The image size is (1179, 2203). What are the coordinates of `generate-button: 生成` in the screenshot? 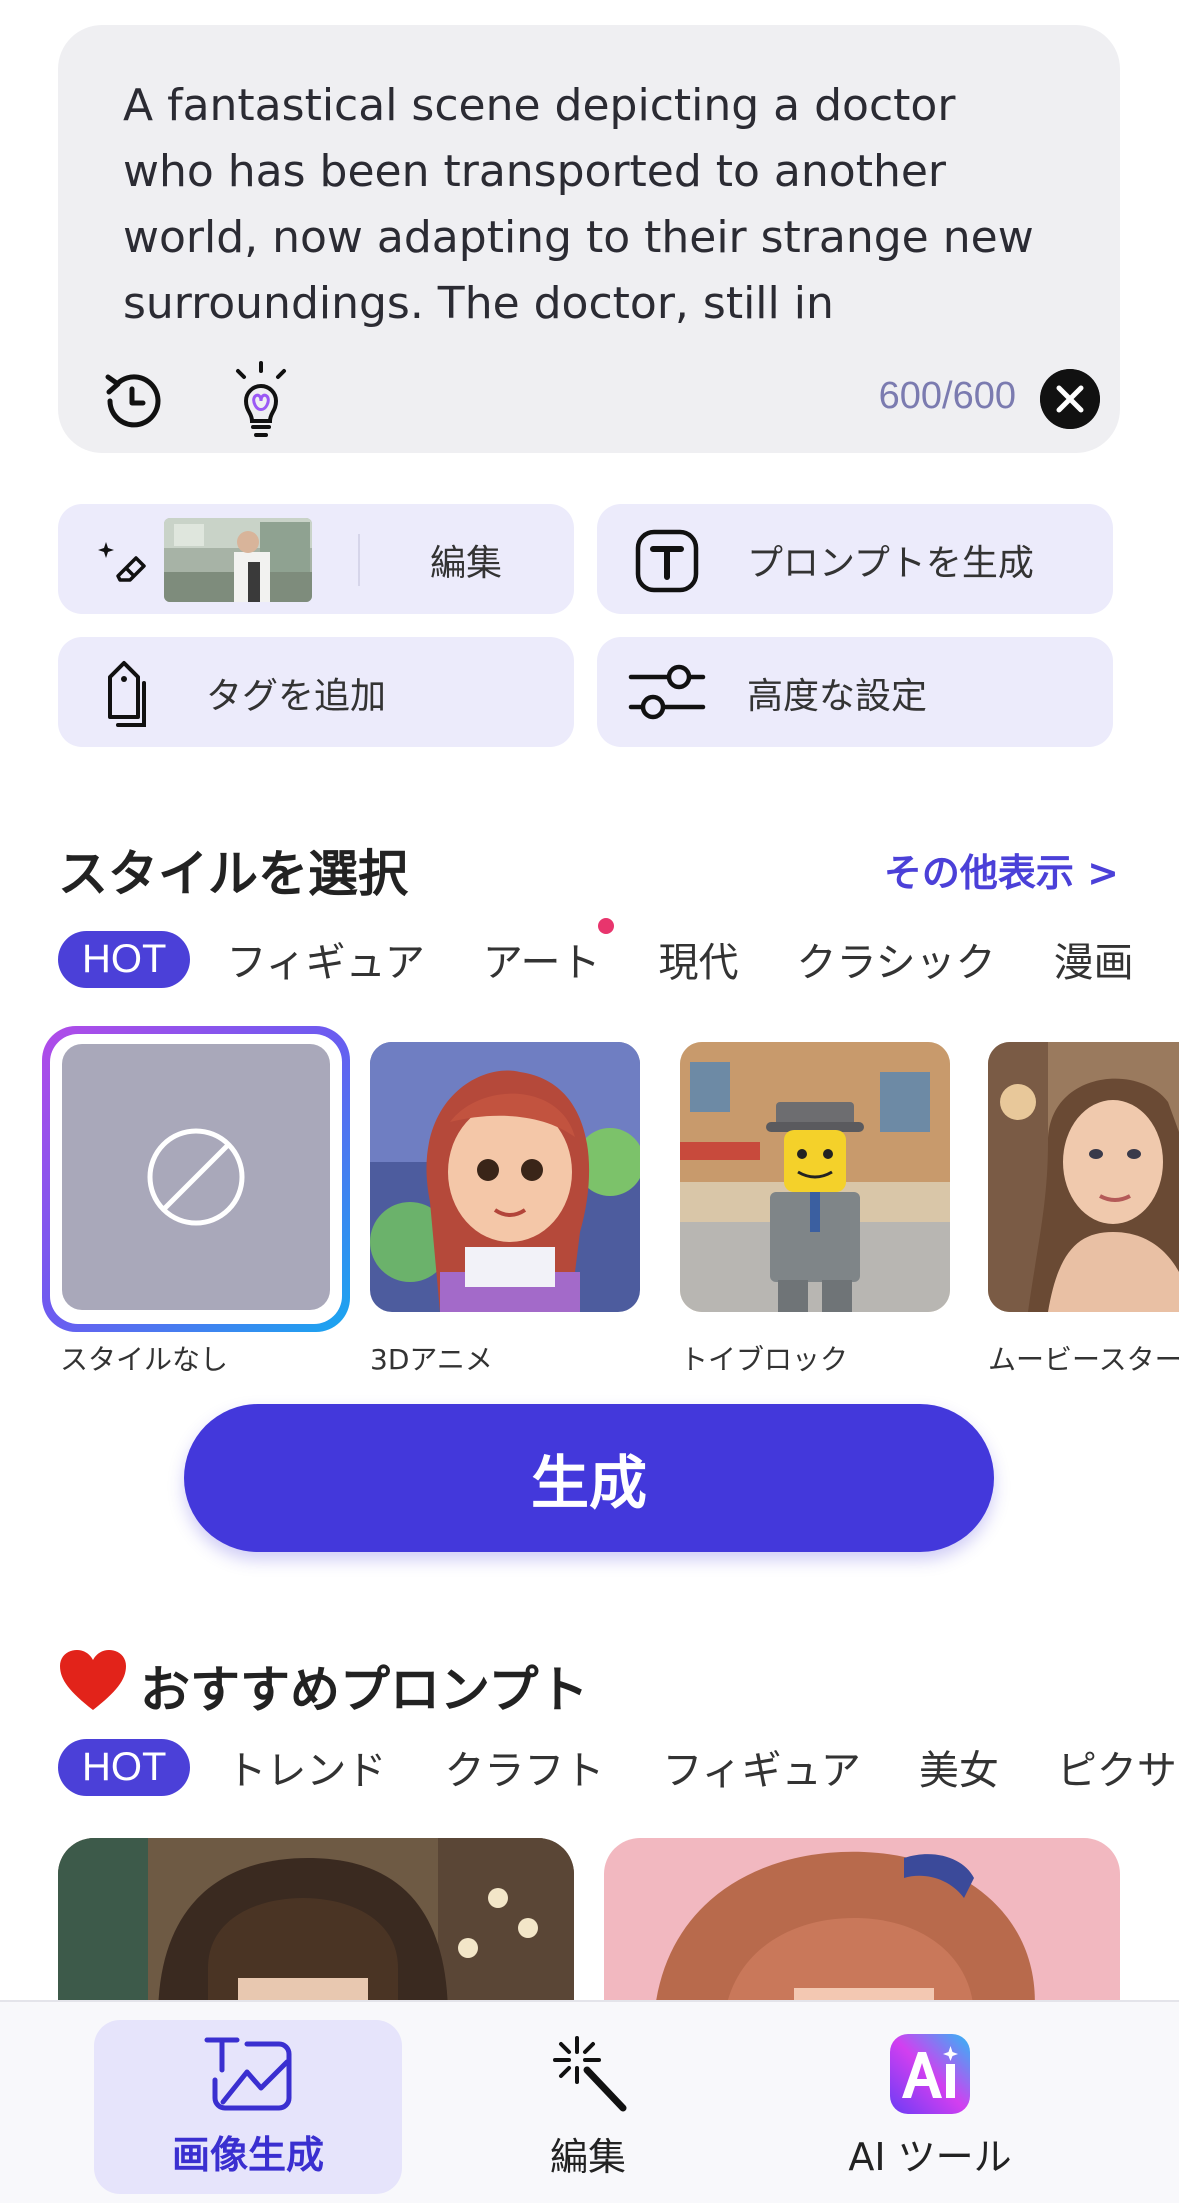 It's located at (589, 1478).